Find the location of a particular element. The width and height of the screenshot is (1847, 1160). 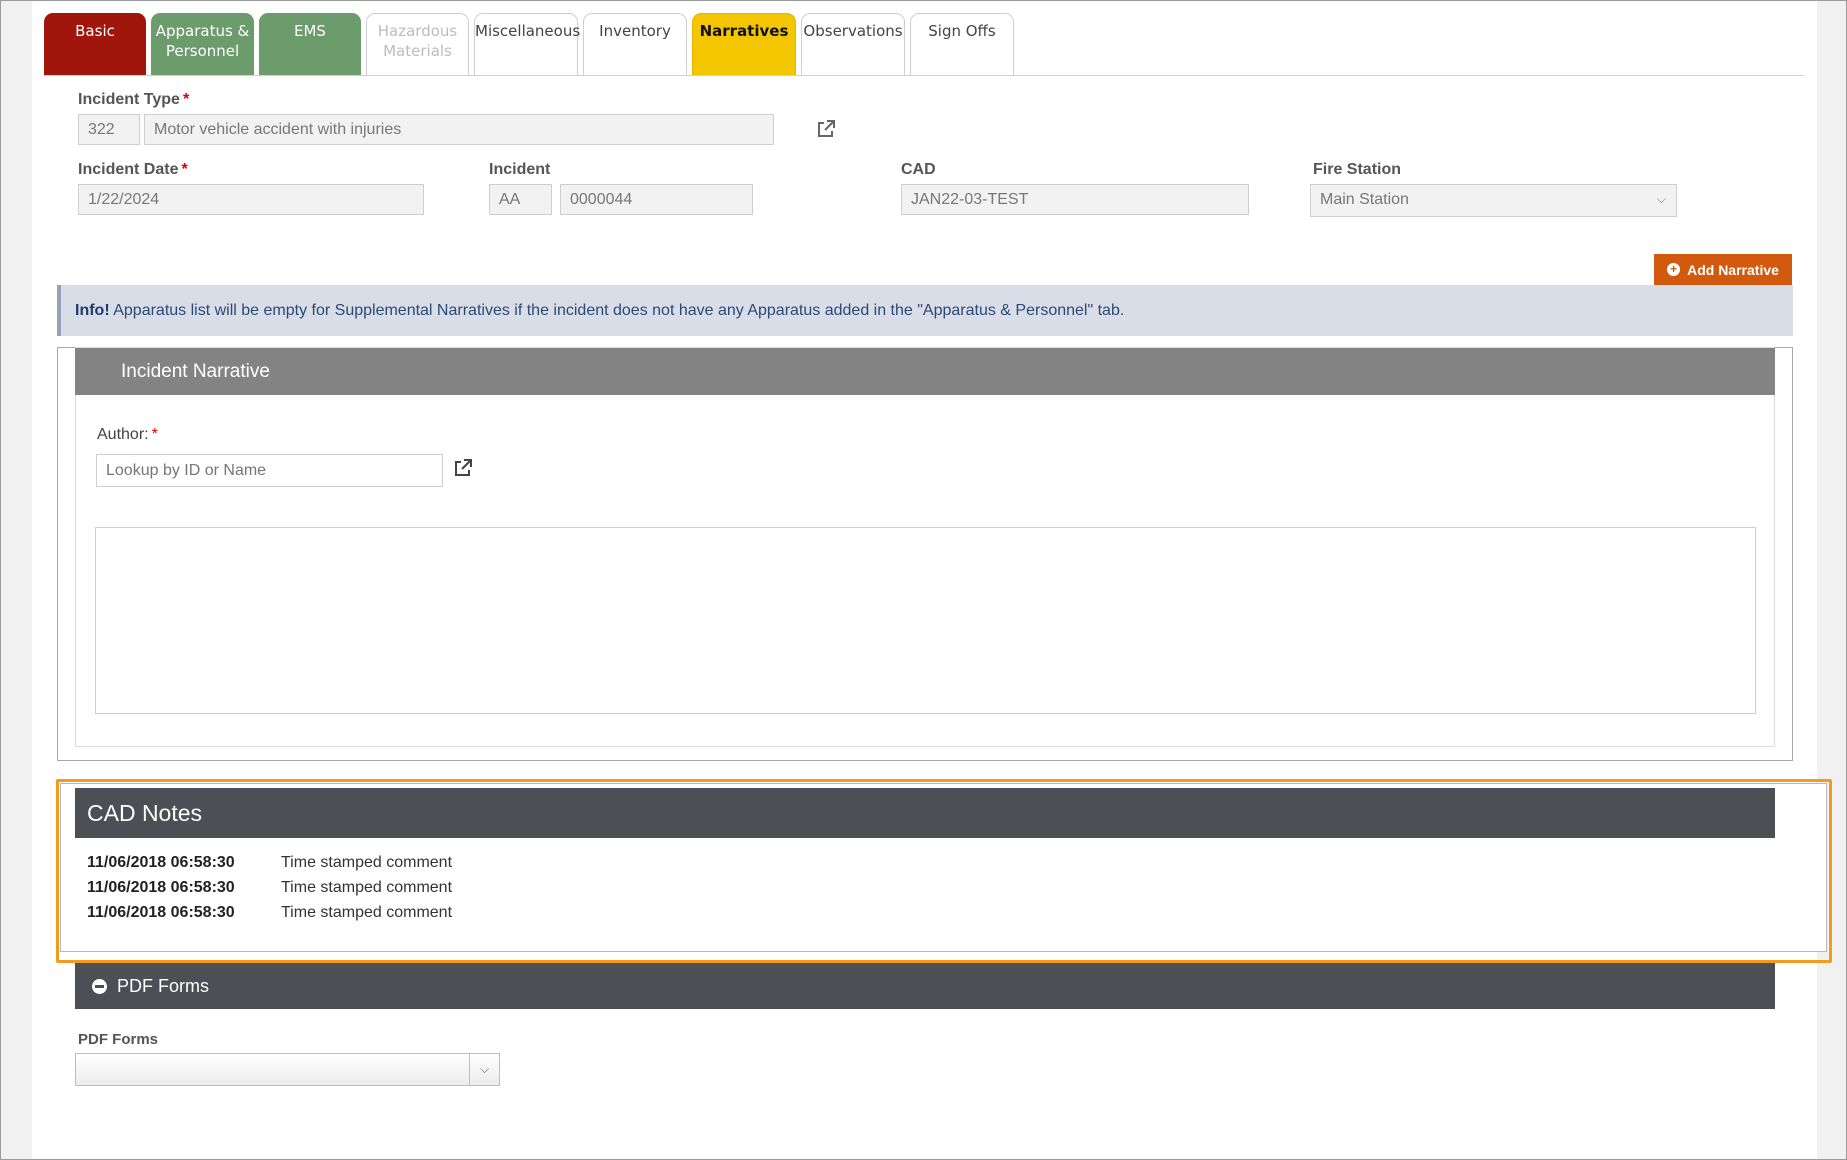

tab-label-line2: Materials is located at coordinates (417, 51).